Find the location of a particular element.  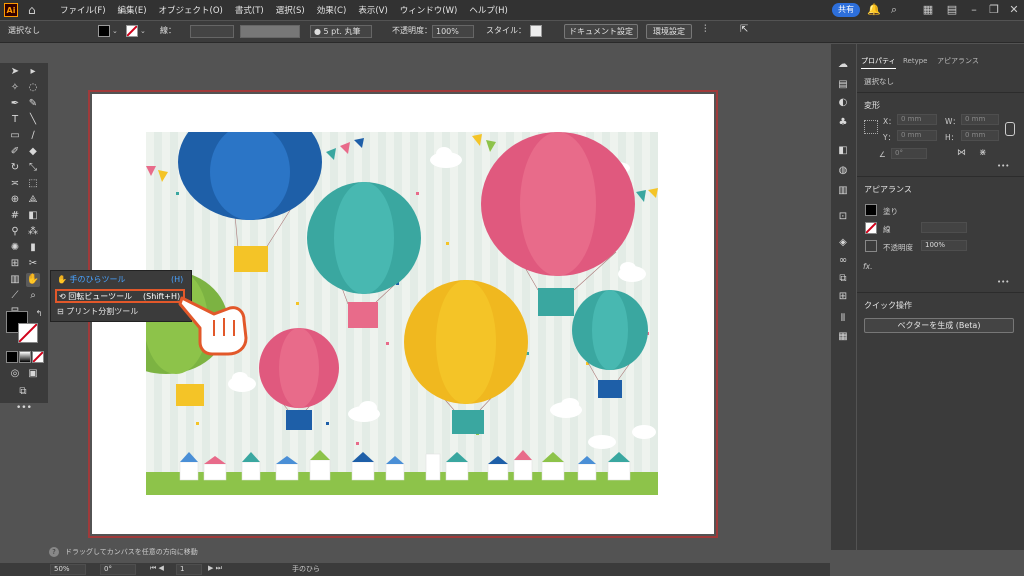

flyout-rotate-view-tool: ⟲ 回転ビューツール (Shift+H) is located at coordinates (120, 296).